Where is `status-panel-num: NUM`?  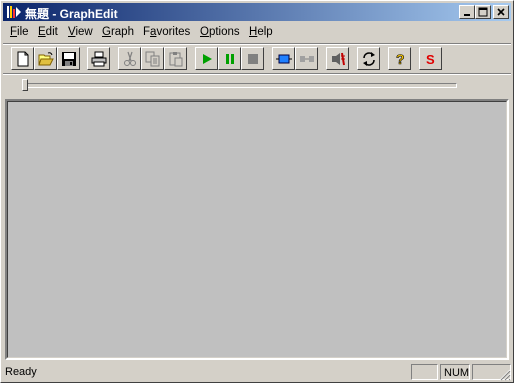 status-panel-num: NUM is located at coordinates (455, 372).